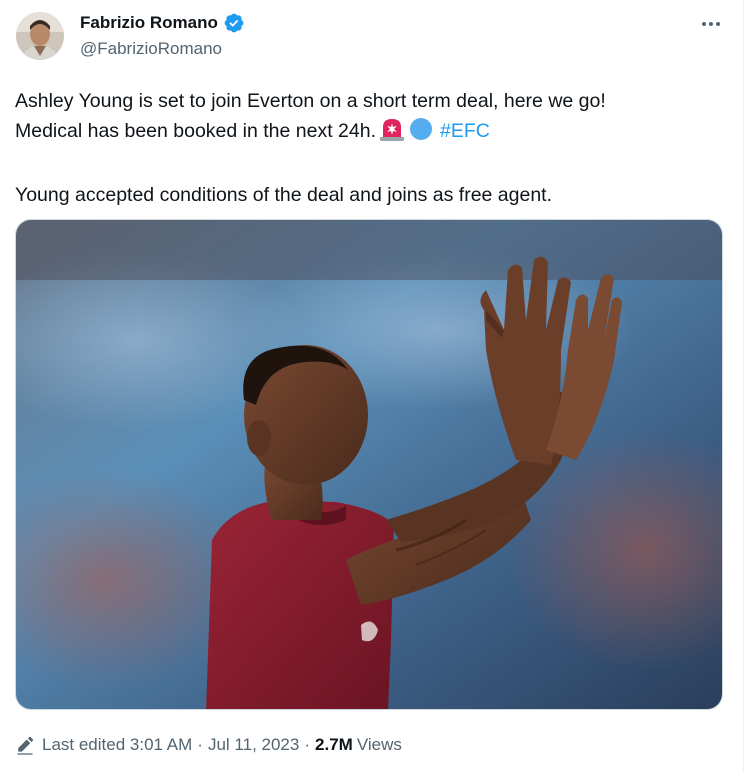 The height and width of the screenshot is (772, 744). I want to click on more-options-icon, so click(711, 24).